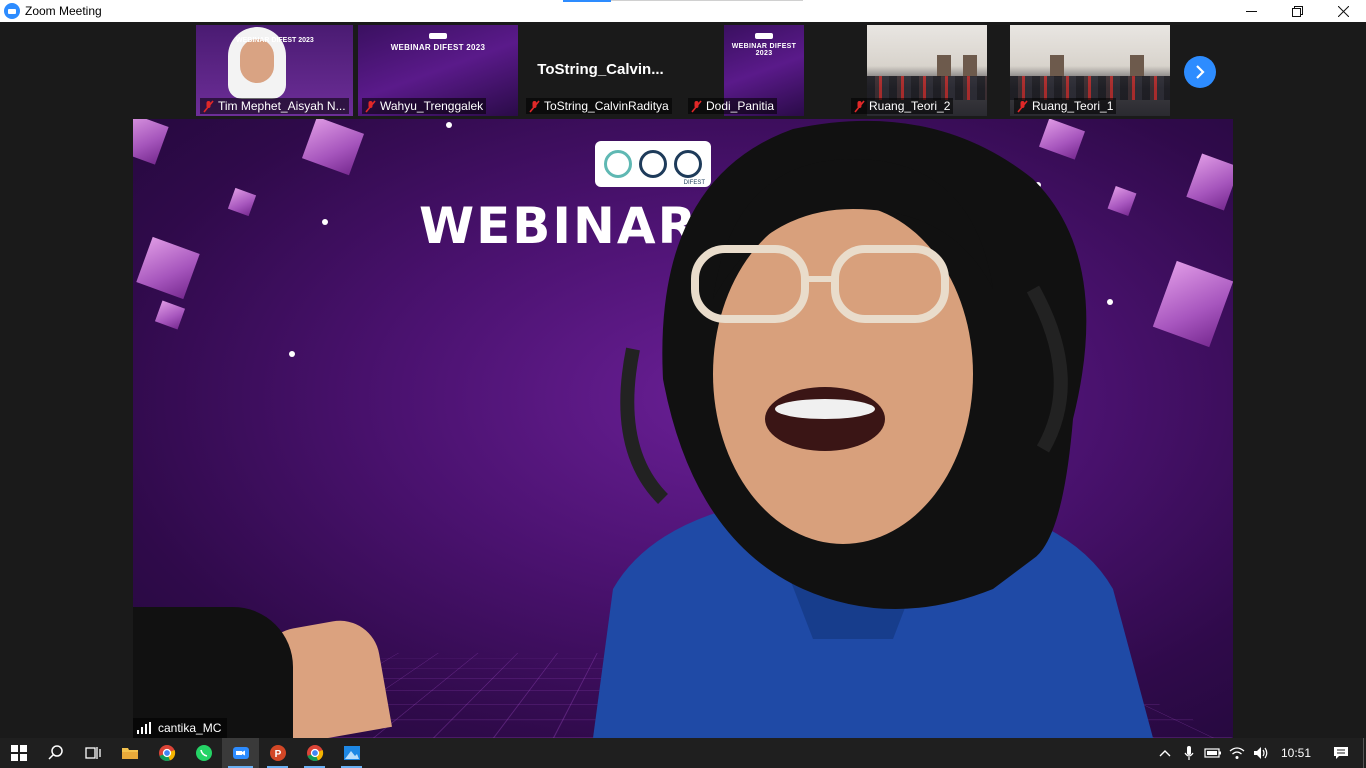 The height and width of the screenshot is (768, 1366). I want to click on action-center-button, so click(1341, 753).